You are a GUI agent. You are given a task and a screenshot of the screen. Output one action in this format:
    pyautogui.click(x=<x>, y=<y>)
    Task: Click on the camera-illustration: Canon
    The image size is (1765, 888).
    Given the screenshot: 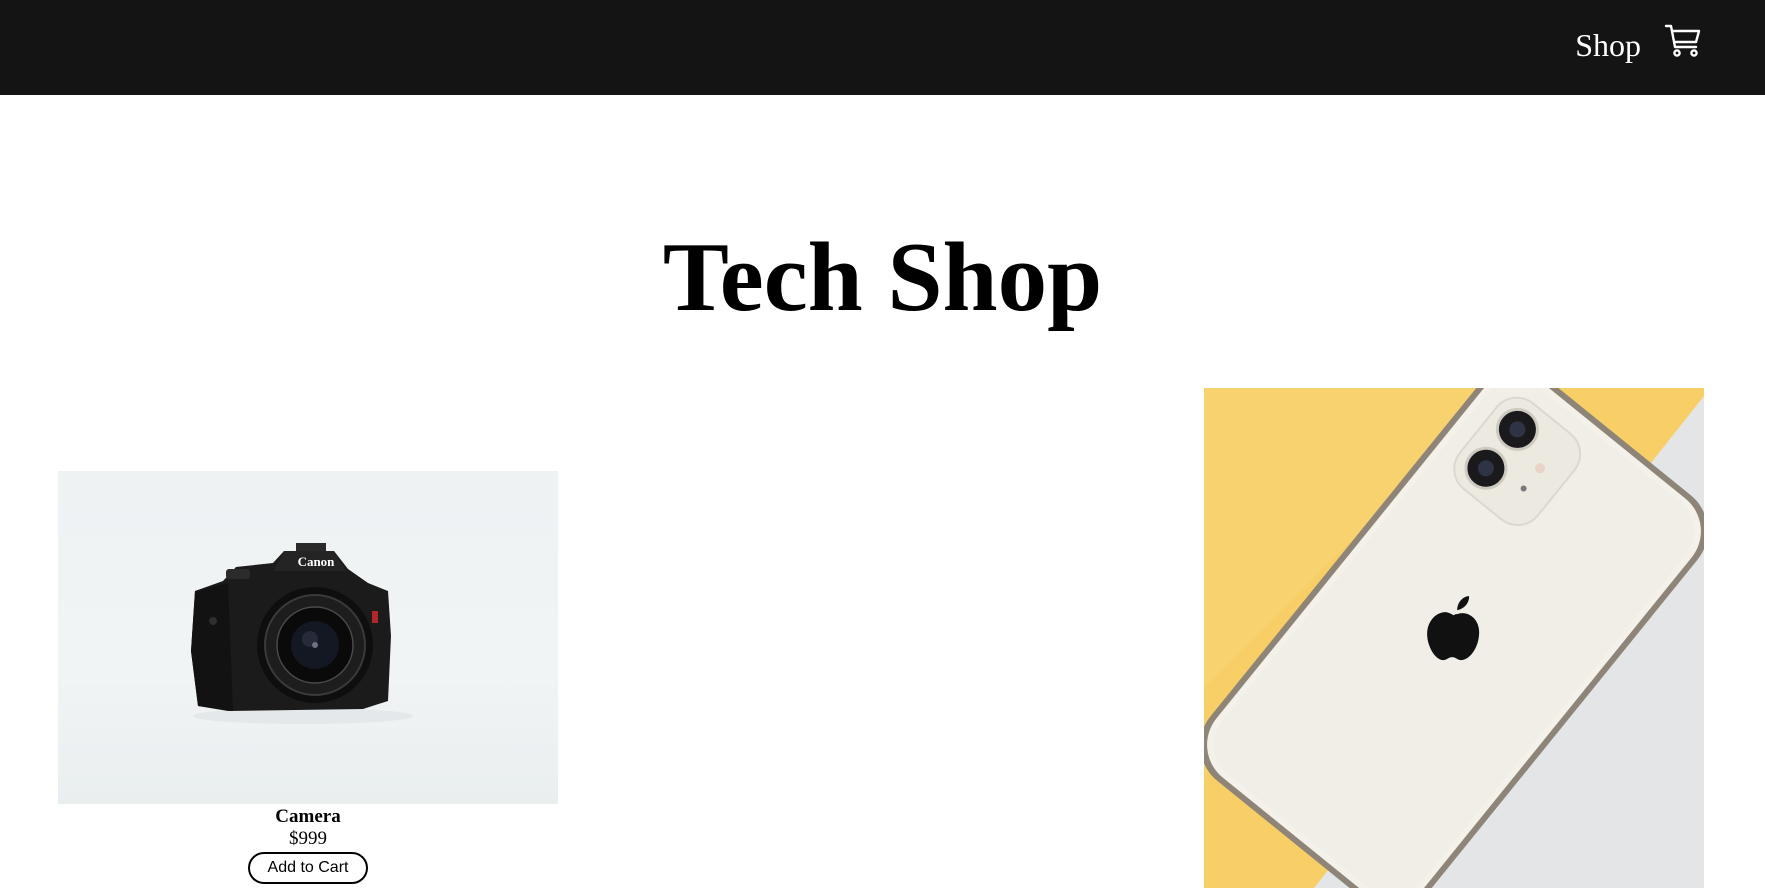 What is the action you would take?
    pyautogui.click(x=302, y=633)
    